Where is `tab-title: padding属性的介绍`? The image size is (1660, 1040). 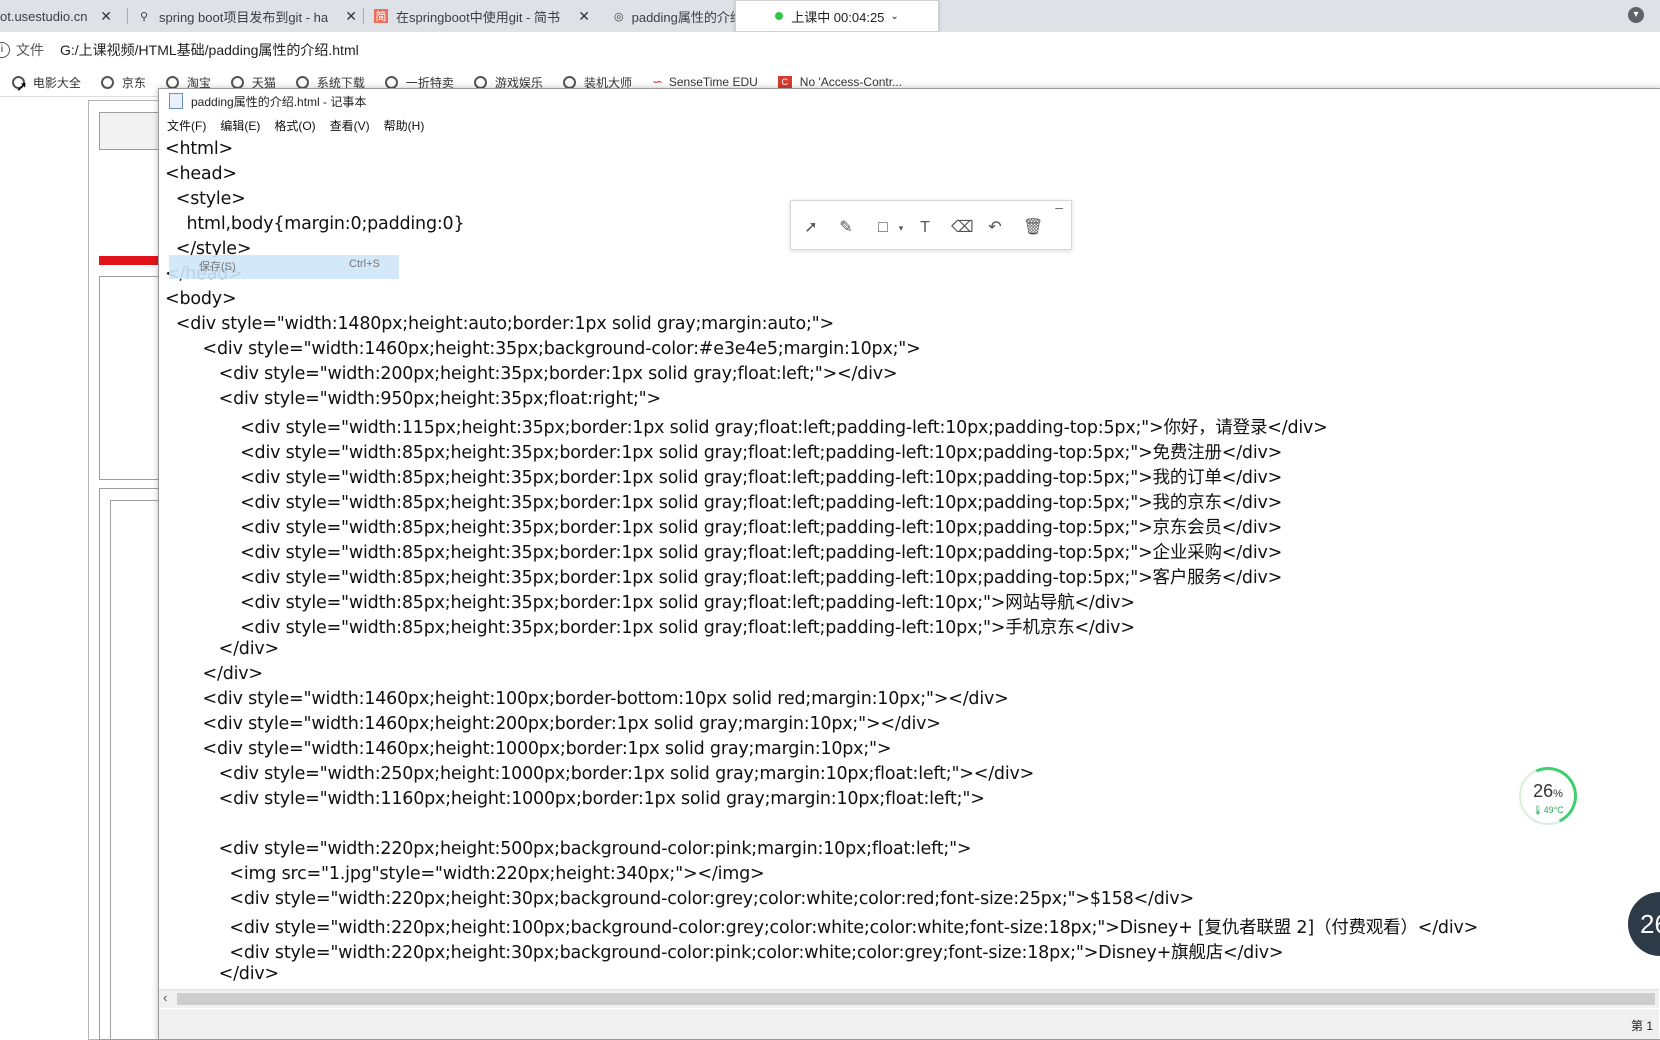 tab-title: padding属性的介绍 is located at coordinates (685, 17).